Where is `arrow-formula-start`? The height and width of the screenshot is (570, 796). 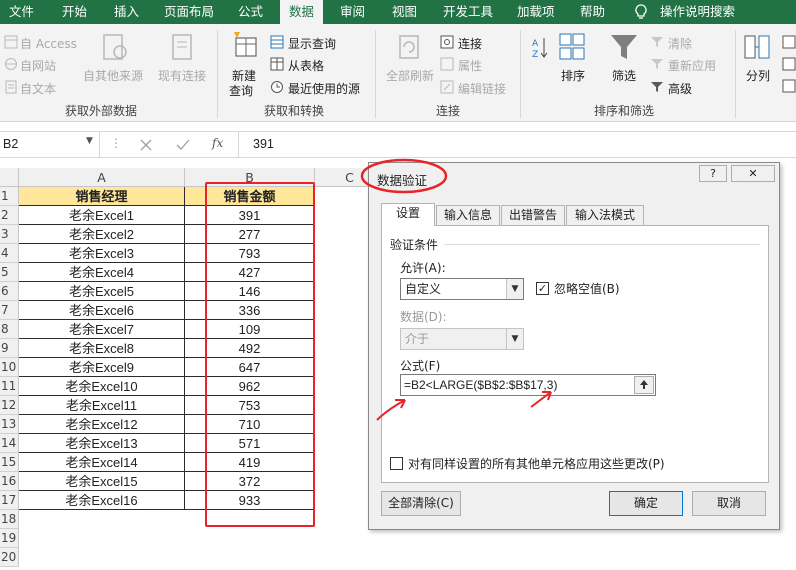 arrow-formula-start is located at coordinates (391, 410).